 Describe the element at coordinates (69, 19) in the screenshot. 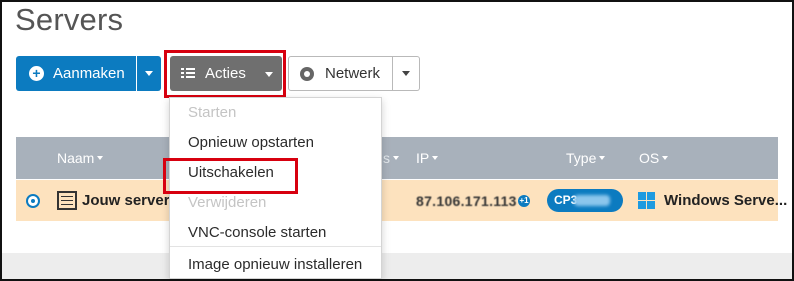

I see `page-title: Servers` at that location.